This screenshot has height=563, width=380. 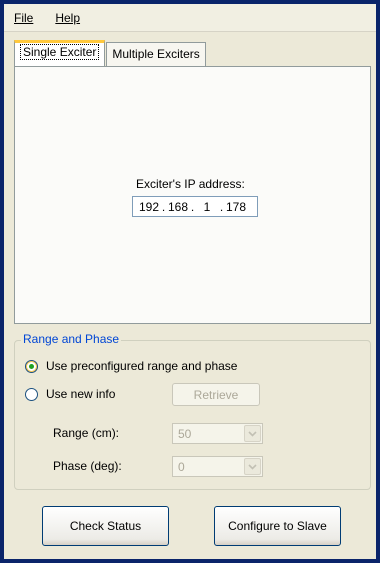 I want to click on radio-preconfigured-label: Use preconfigured range and phase, so click(x=142, y=366).